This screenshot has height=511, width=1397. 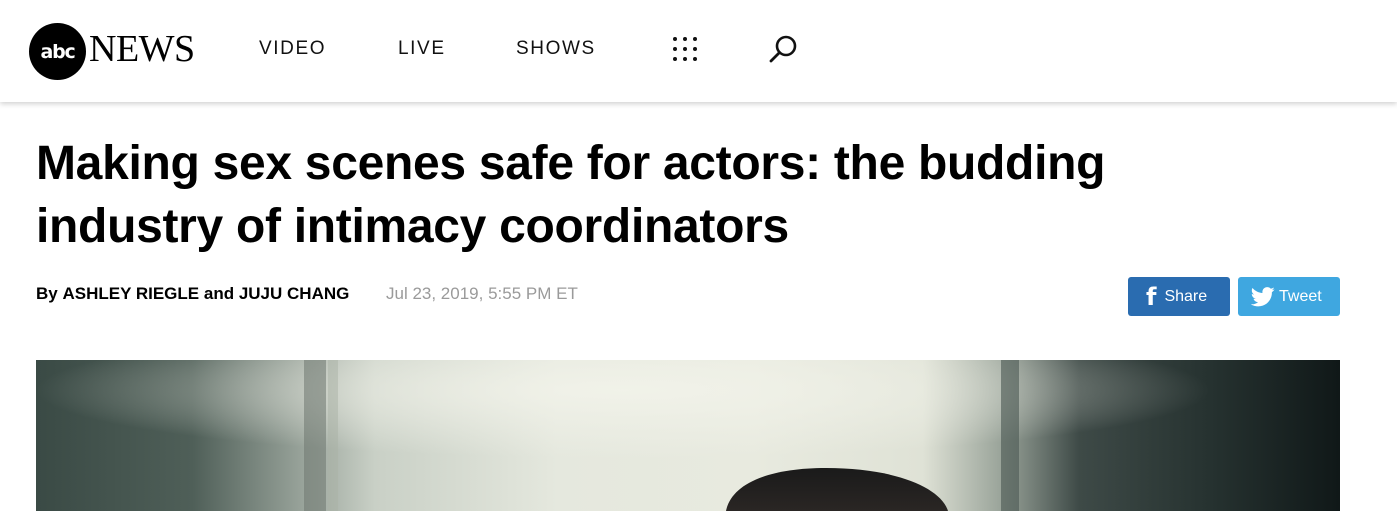 I want to click on twitter-icon, so click(x=1263, y=296).